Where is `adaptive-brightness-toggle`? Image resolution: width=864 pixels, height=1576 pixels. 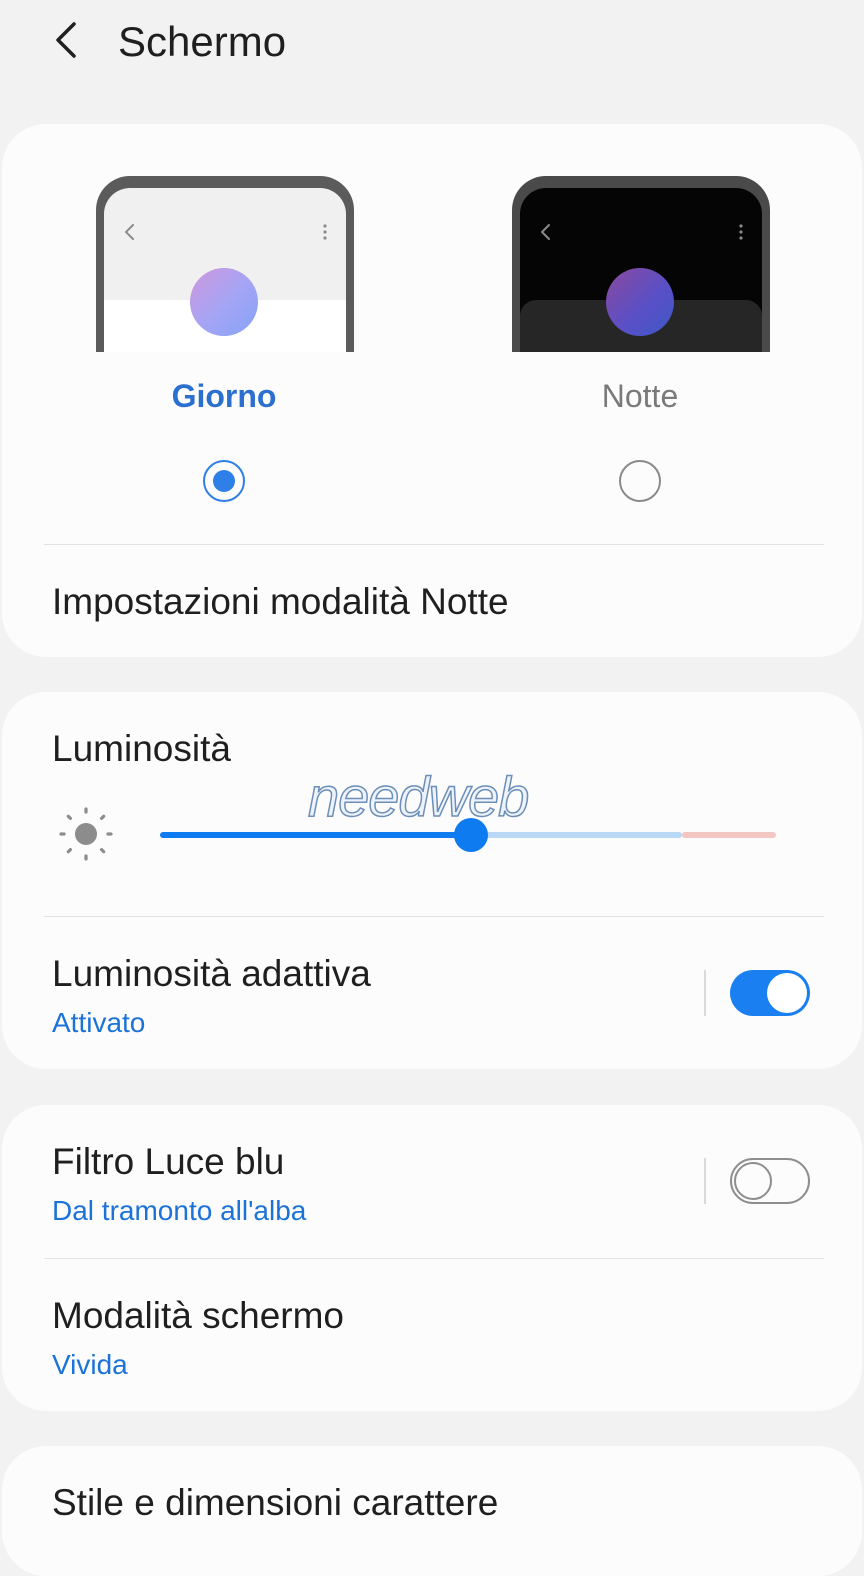 adaptive-brightness-toggle is located at coordinates (770, 993).